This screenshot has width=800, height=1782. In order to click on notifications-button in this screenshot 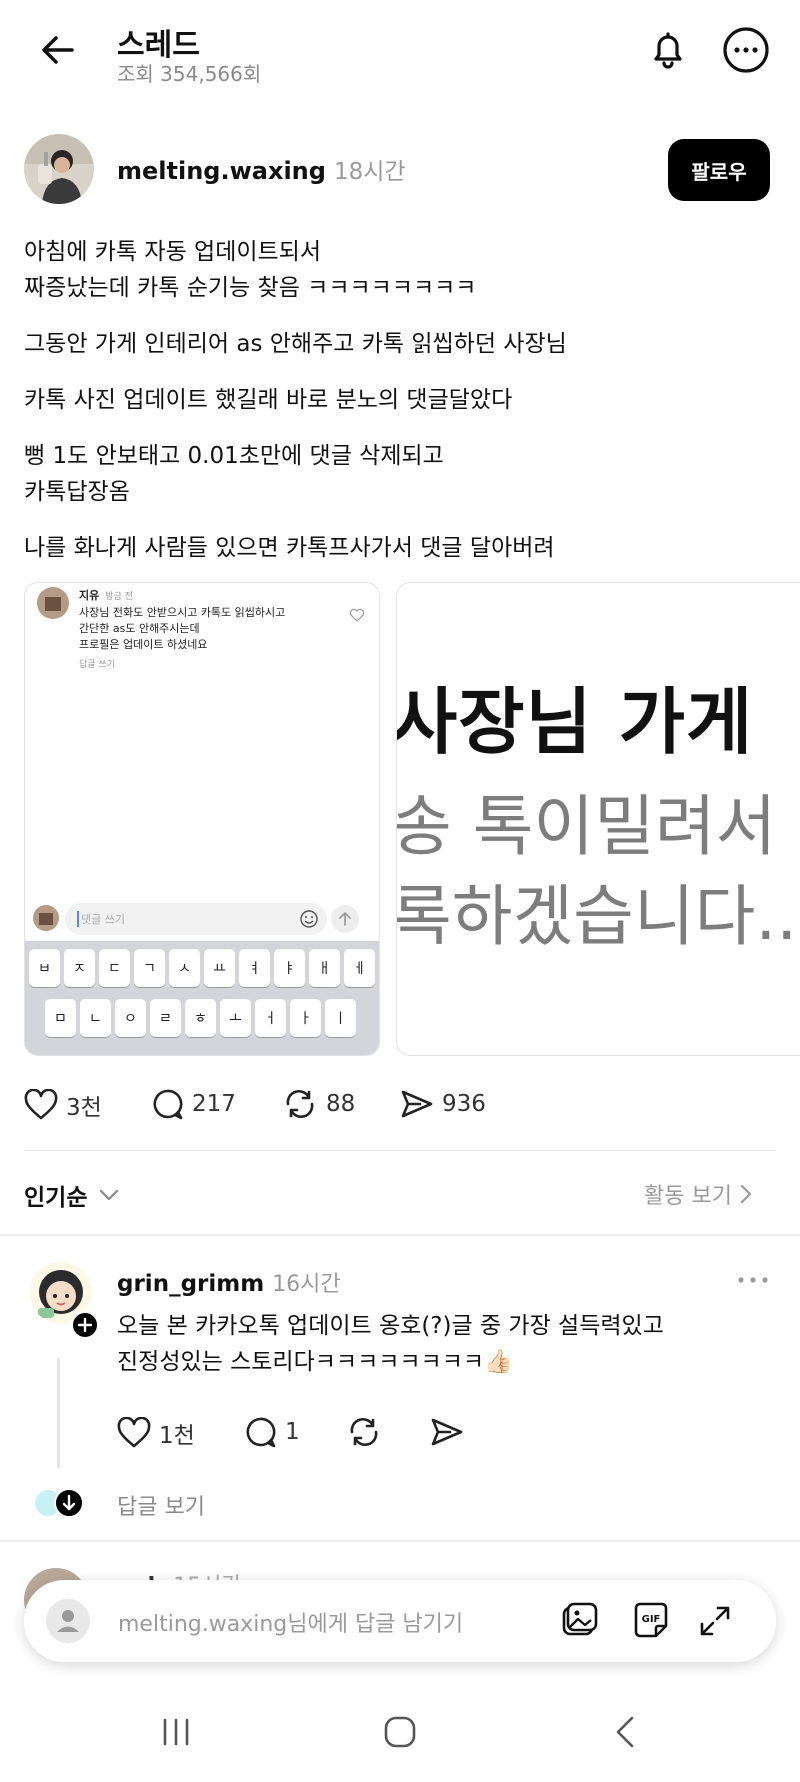, I will do `click(668, 50)`.